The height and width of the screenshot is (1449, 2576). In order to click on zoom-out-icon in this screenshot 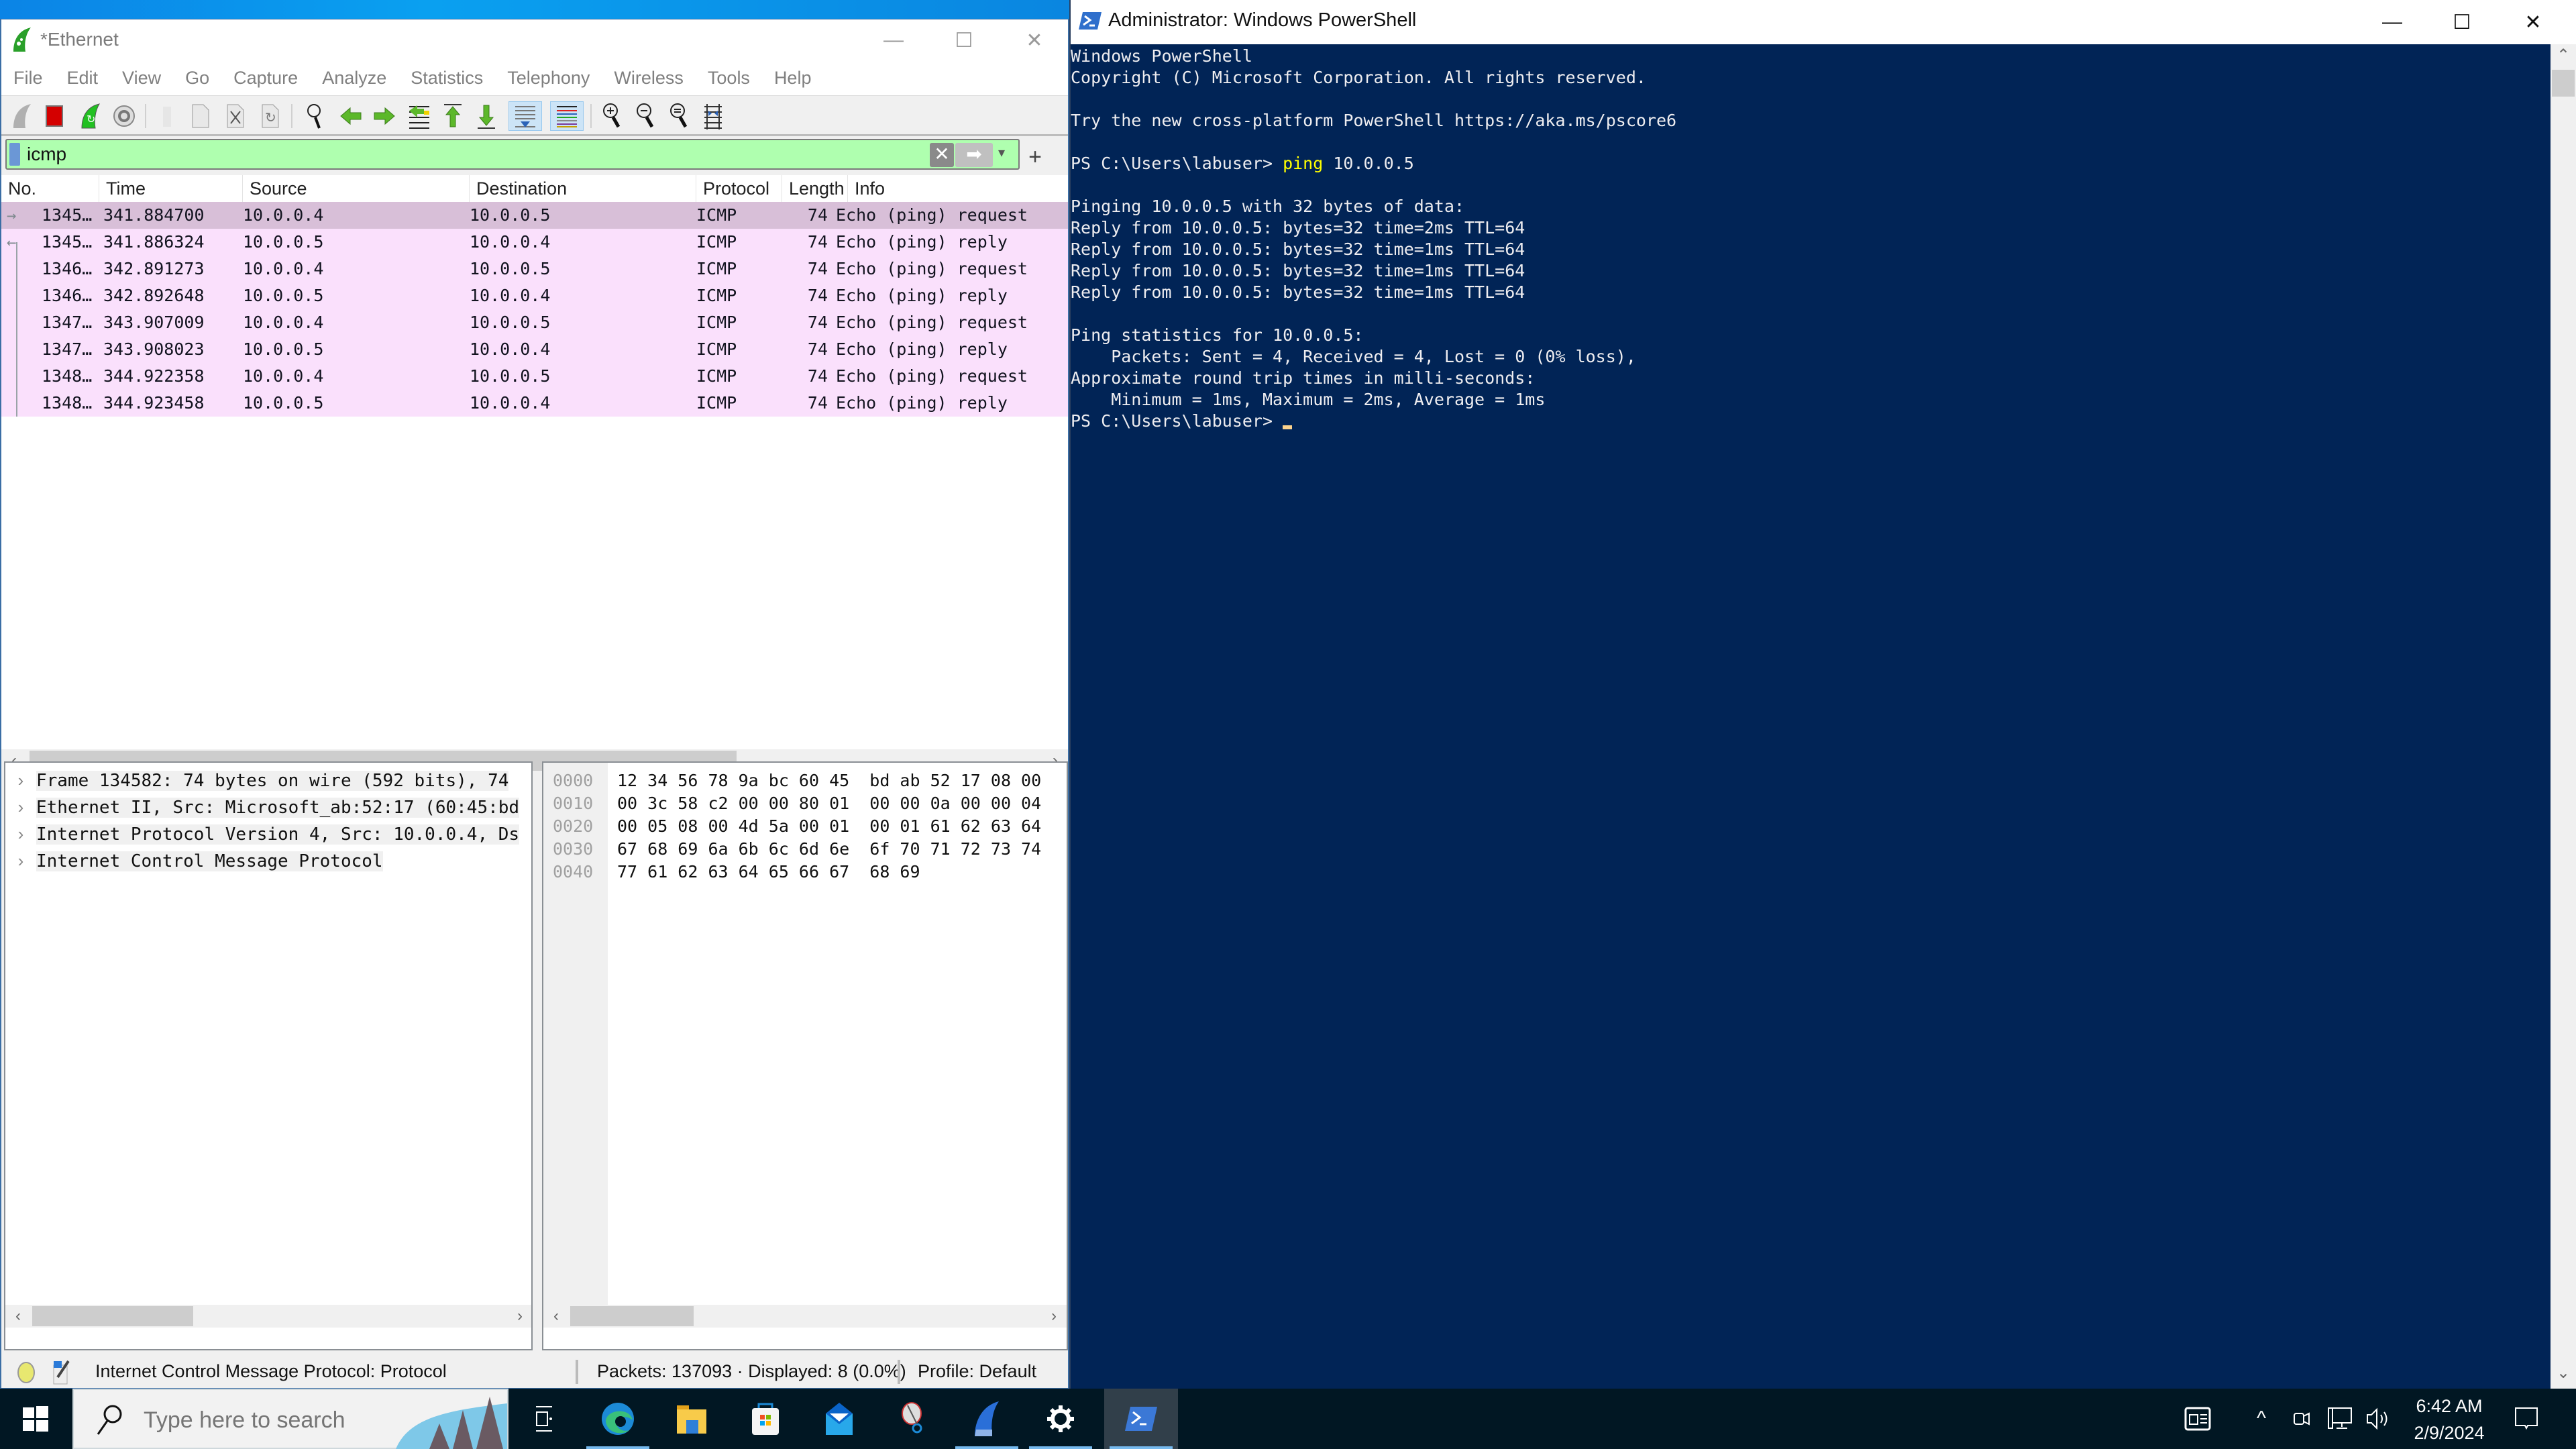, I will do `click(646, 116)`.